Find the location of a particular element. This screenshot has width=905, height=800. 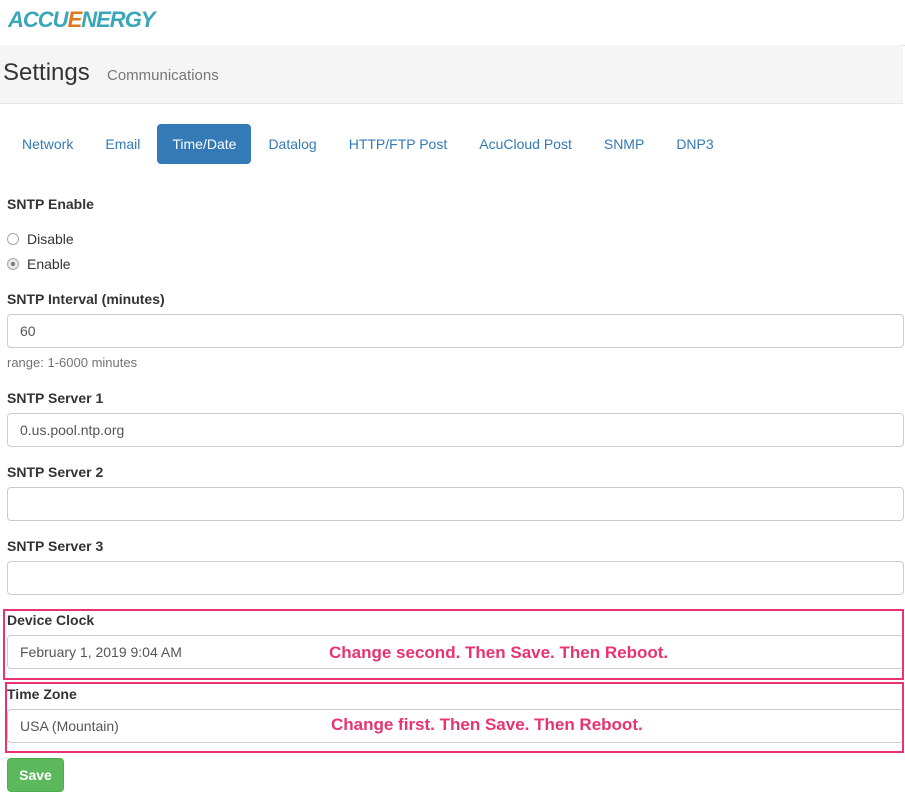

sntp-server-1-label: SNTP Server 1 is located at coordinates (55, 398).